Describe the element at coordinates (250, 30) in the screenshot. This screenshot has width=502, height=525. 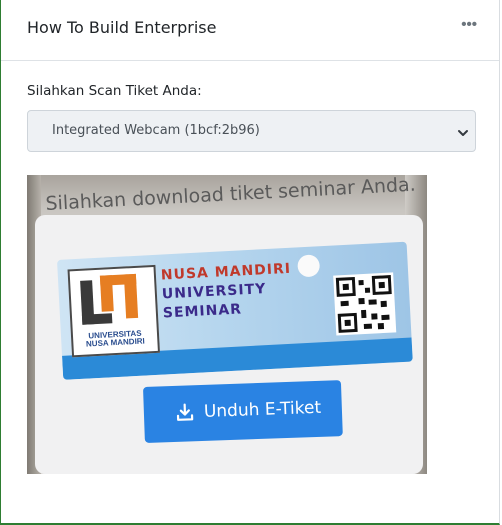
I see `card-header: How To Build Enterprise •••` at that location.